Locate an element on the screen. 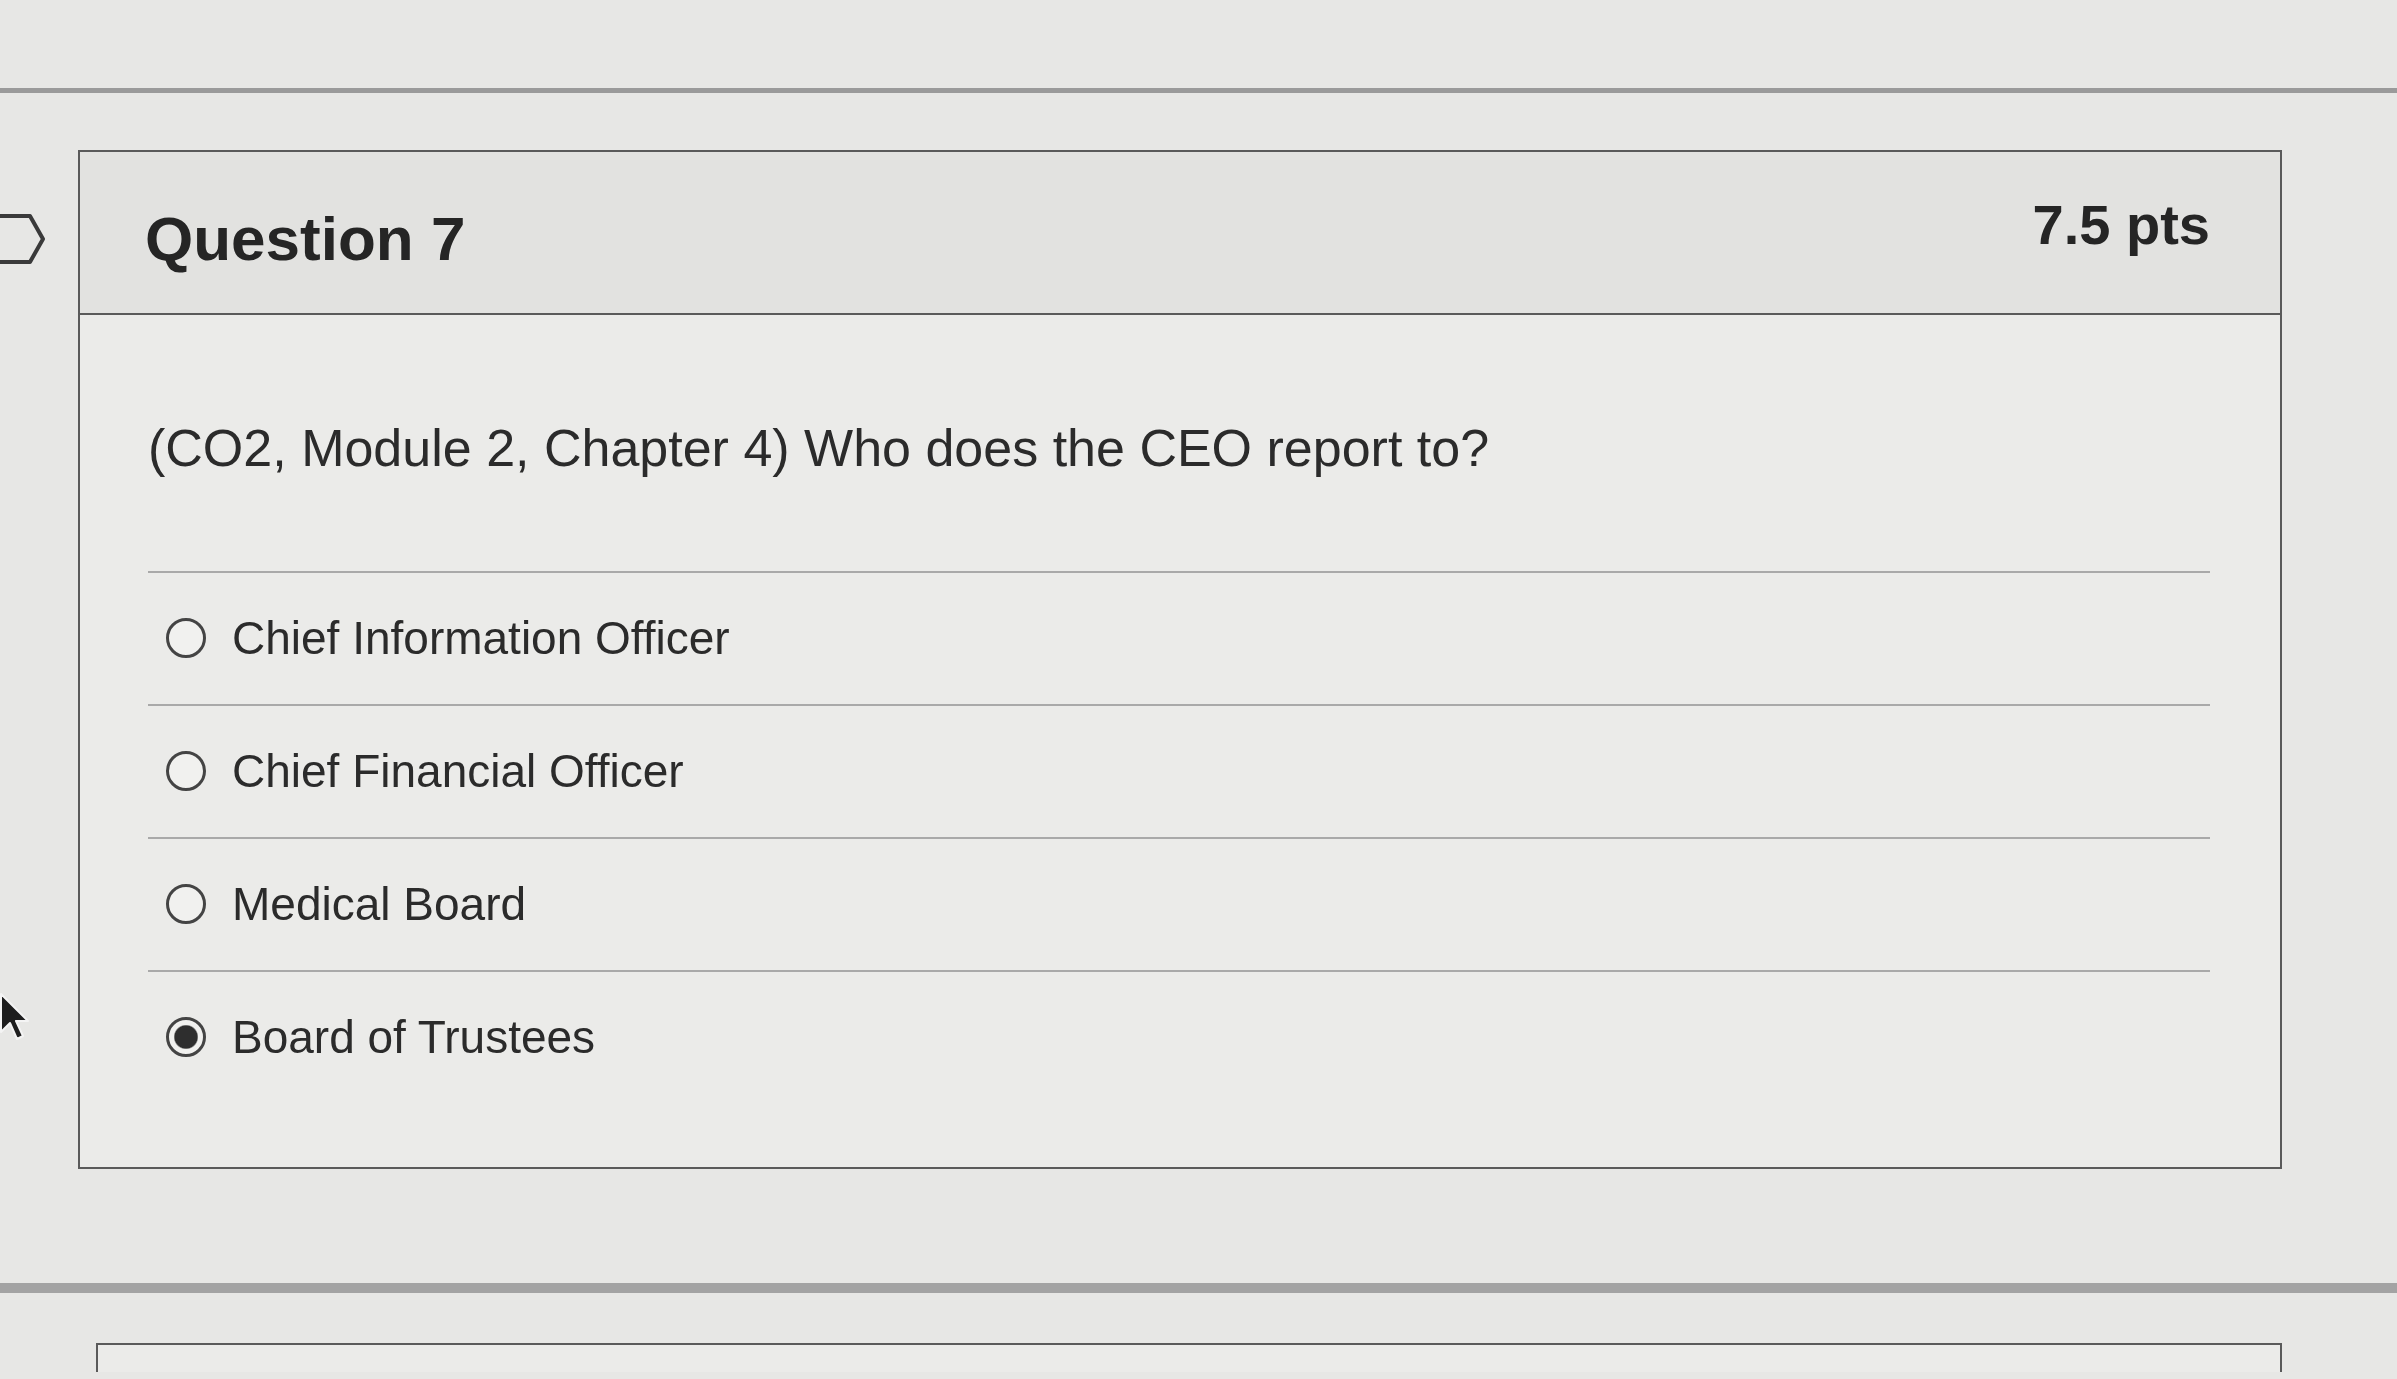  answer-label: Board of Trustees is located at coordinates (414, 1037).